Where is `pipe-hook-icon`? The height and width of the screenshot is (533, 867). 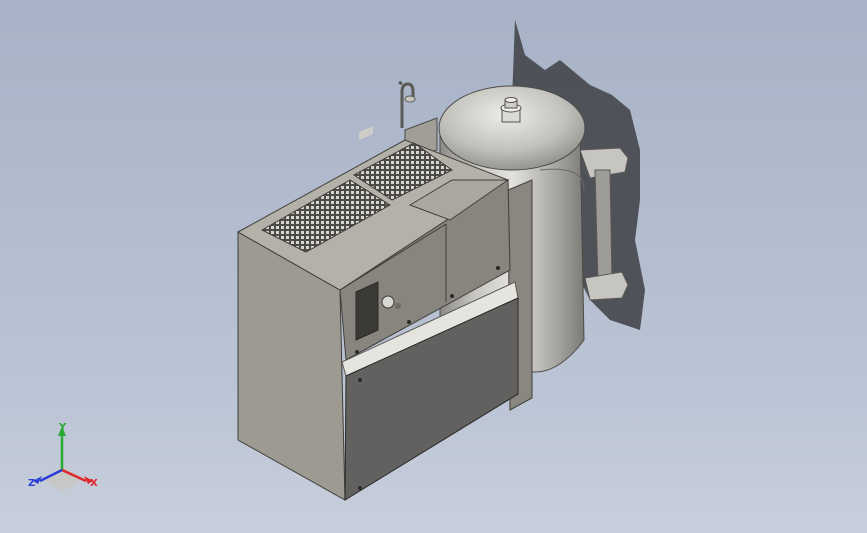 pipe-hook-icon is located at coordinates (407, 104).